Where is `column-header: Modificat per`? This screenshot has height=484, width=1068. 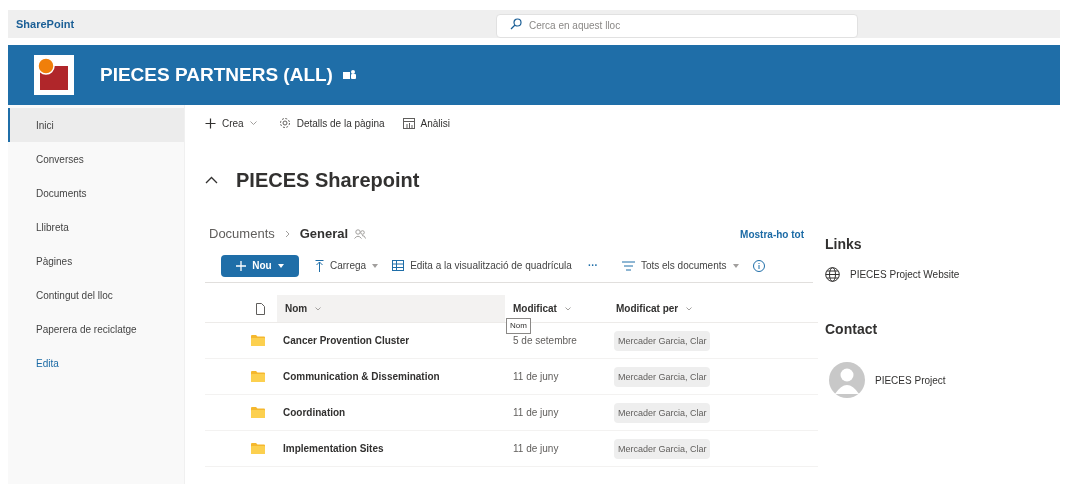 column-header: Modificat per is located at coordinates (663, 308).